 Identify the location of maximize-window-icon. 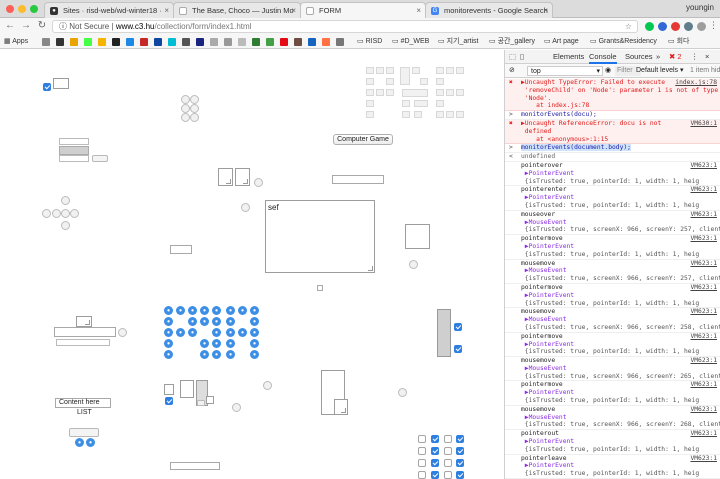
(34, 9).